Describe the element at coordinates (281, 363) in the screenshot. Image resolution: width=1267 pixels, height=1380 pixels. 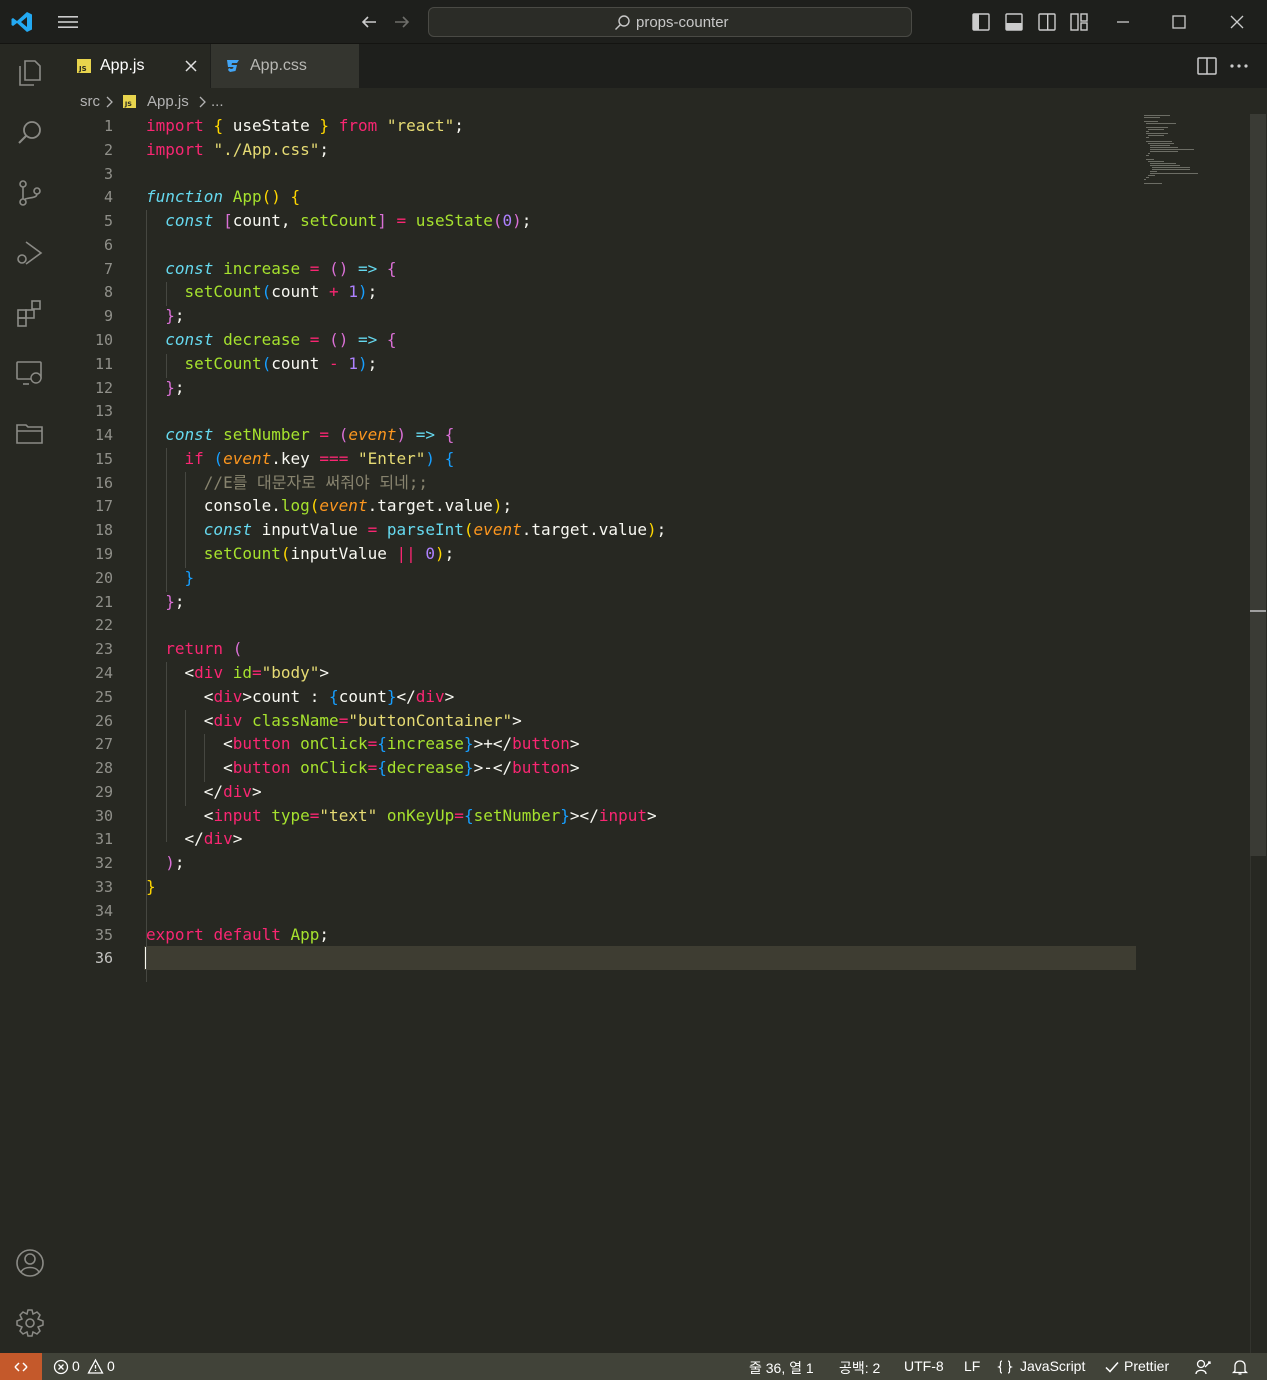
I see `code-line: setCount(count - 1);` at that location.